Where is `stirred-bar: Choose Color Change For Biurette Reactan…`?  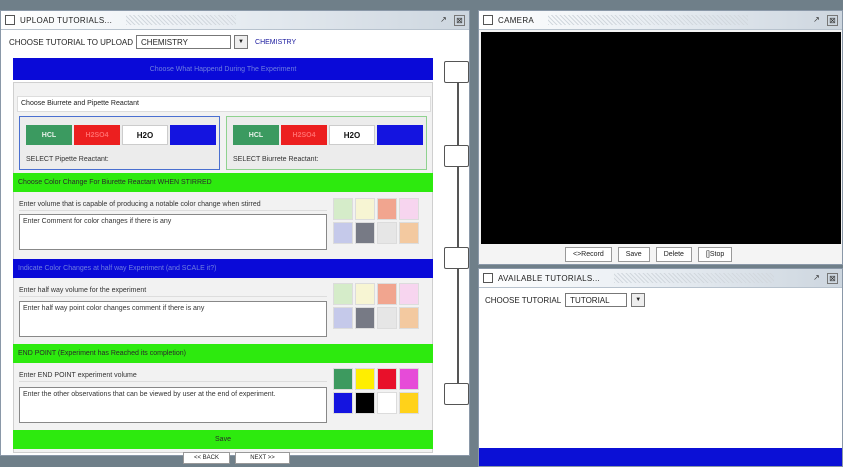
stirred-bar: Choose Color Change For Biurette Reactan… is located at coordinates (223, 182).